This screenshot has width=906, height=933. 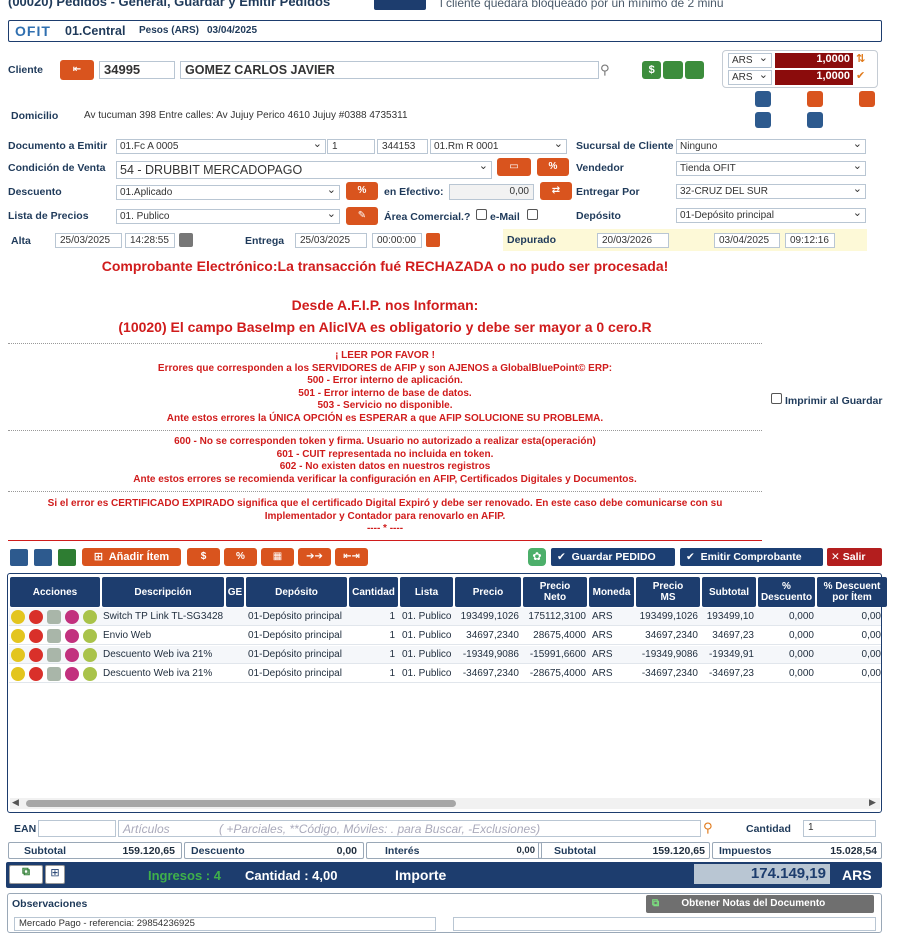 I want to click on discount-apply-button: %, so click(x=362, y=191).